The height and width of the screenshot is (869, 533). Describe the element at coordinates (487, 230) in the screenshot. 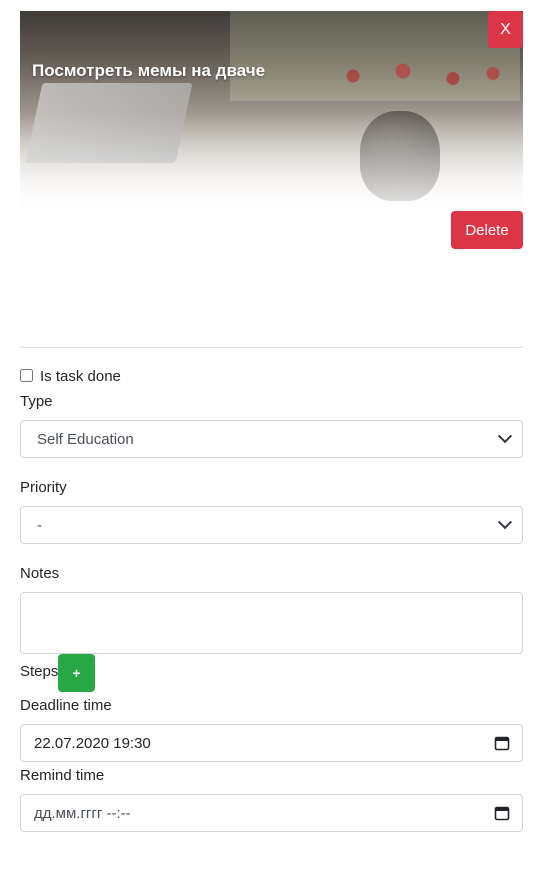

I see `delete-button: Delete` at that location.